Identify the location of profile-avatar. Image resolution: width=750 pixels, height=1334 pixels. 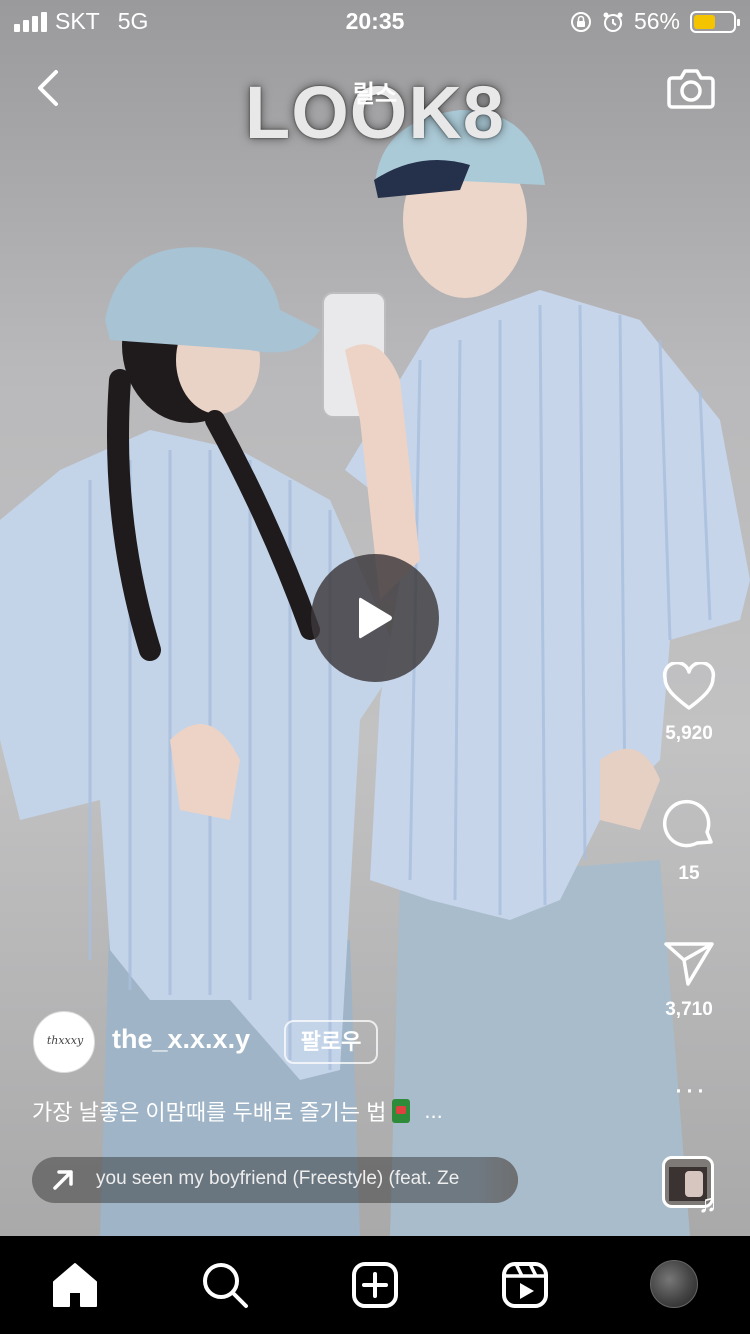
(674, 1284).